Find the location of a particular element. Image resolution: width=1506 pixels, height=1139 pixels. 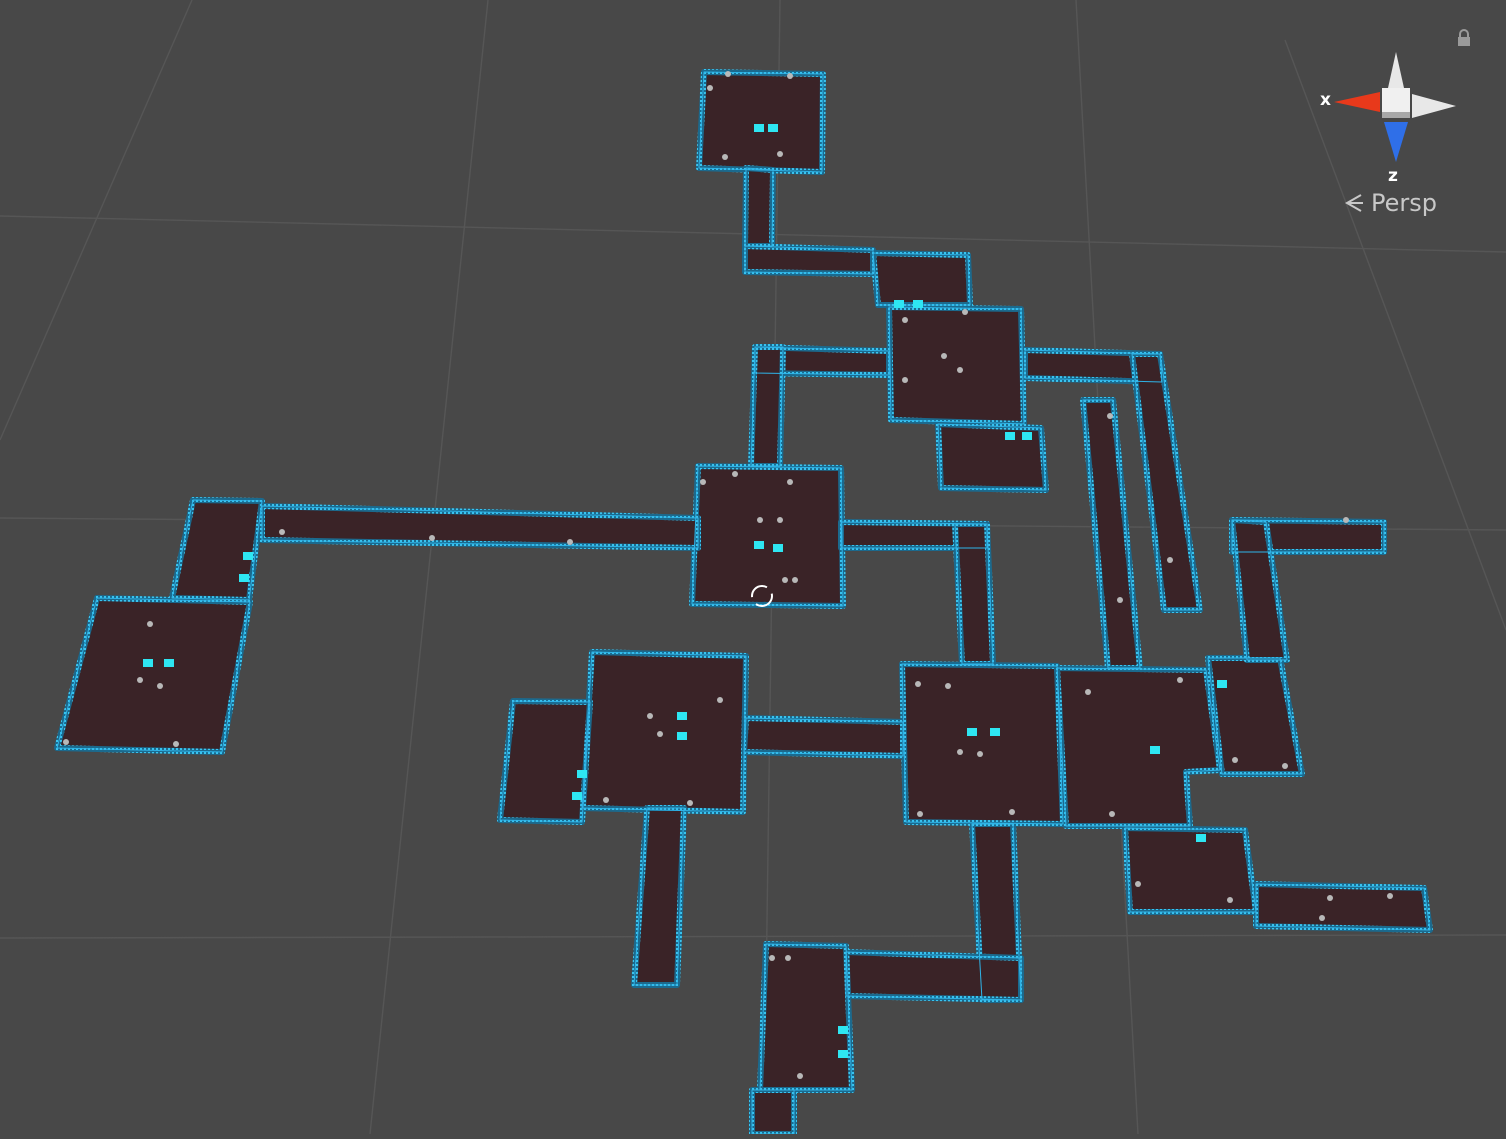

neg-x-axis-cone-icon is located at coordinates (1434, 106).